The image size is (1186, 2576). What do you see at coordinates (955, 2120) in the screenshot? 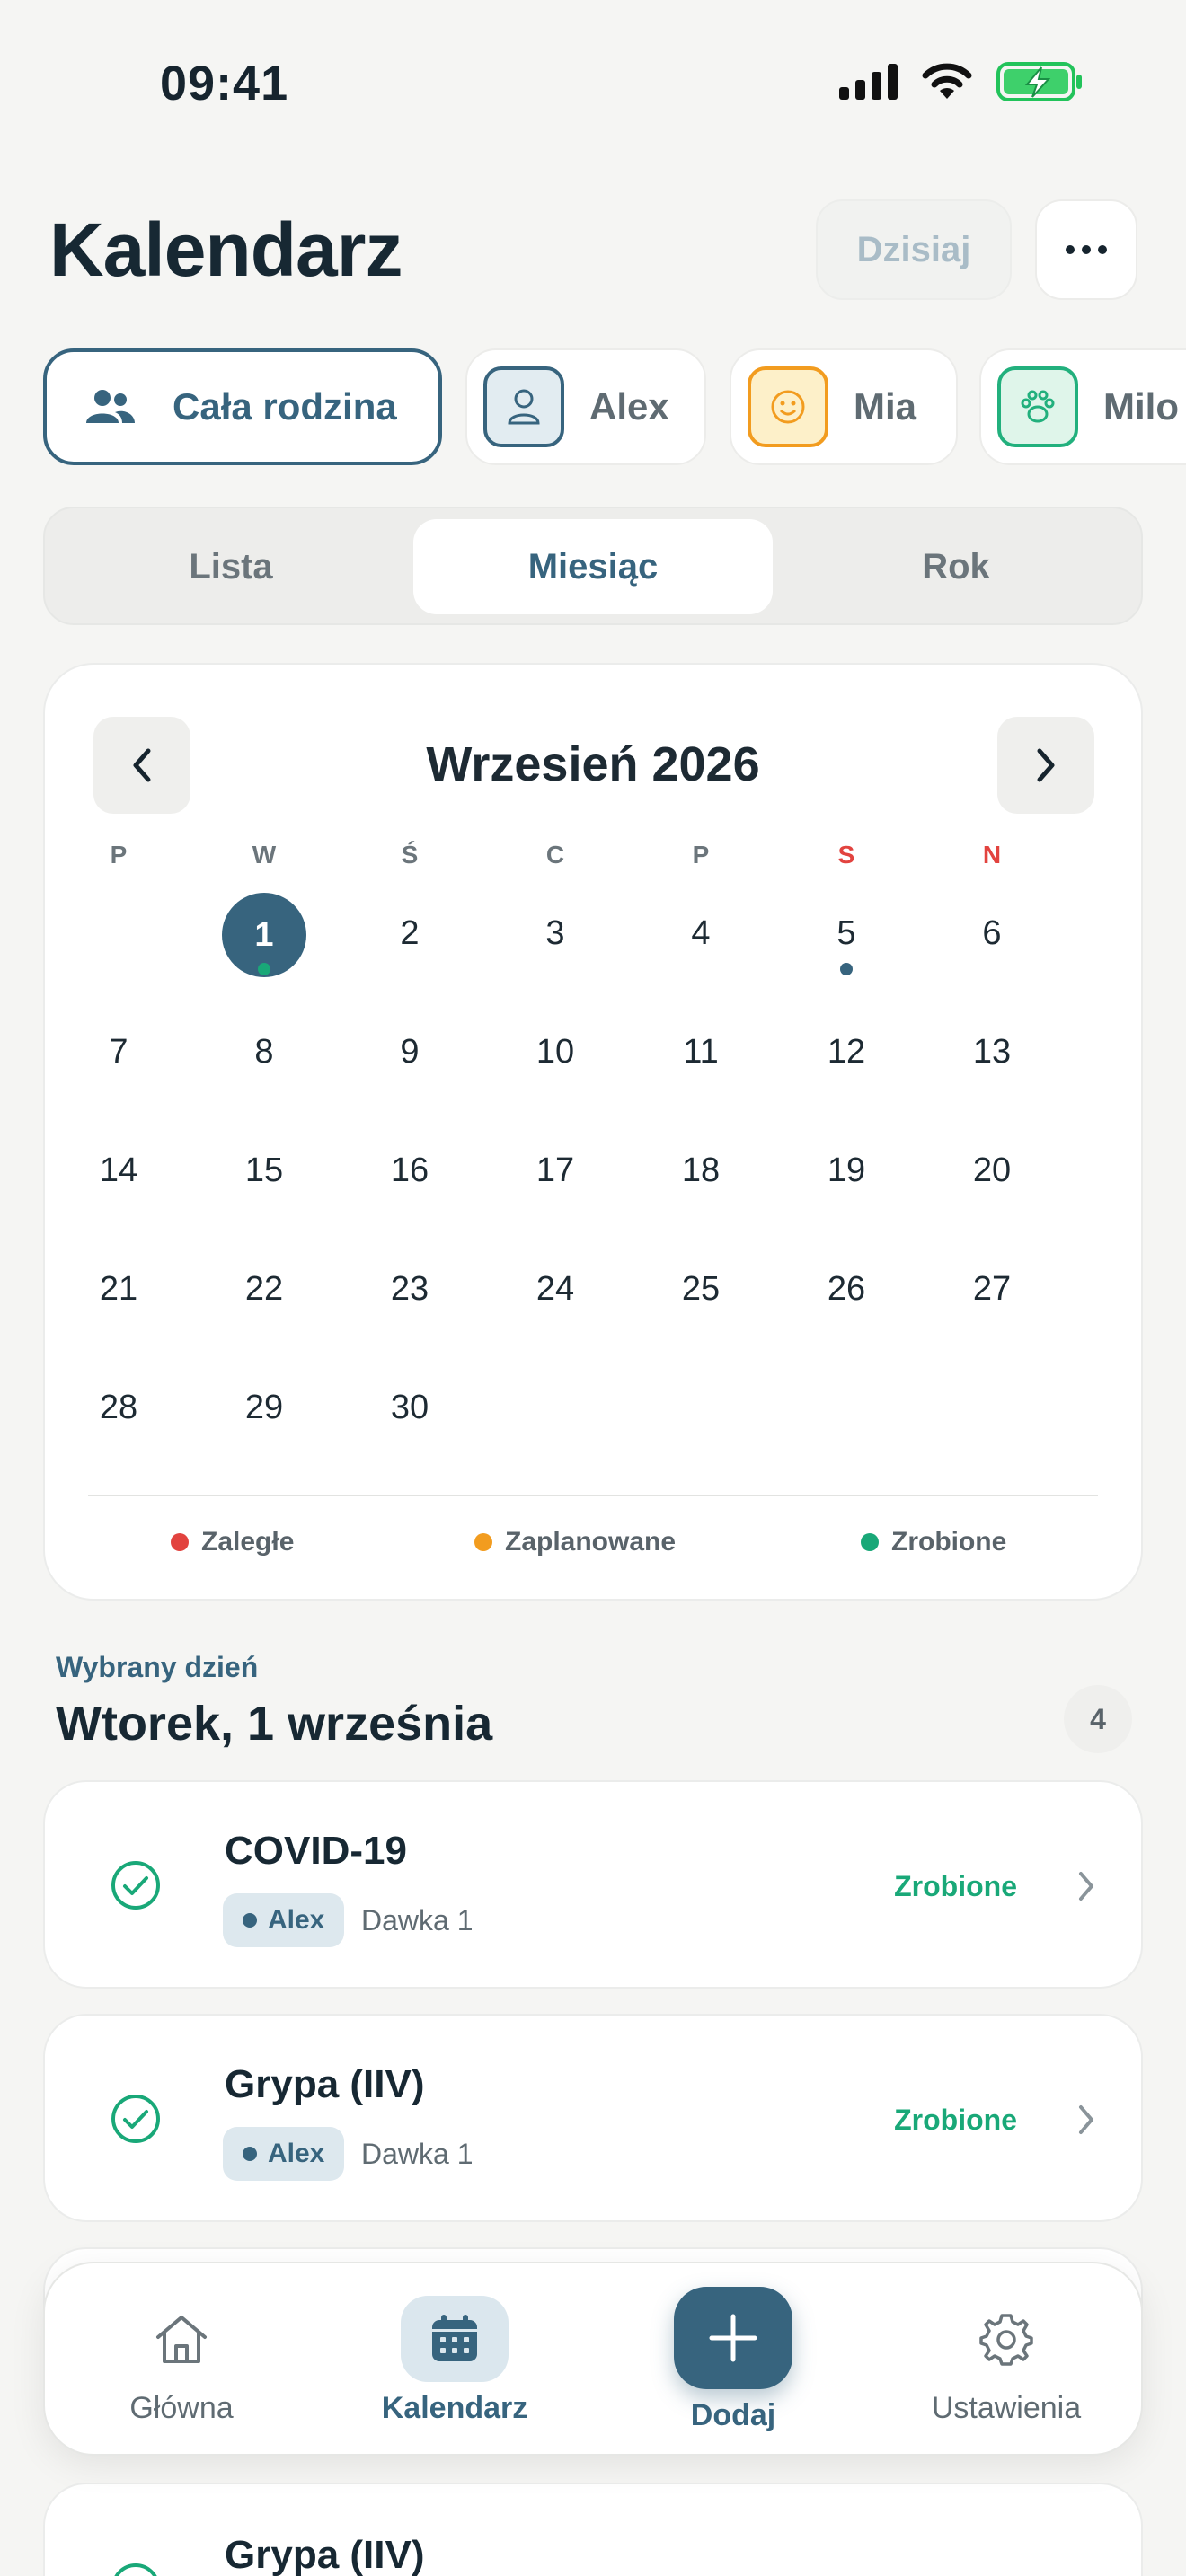
I see `event-status: Zrobione` at bounding box center [955, 2120].